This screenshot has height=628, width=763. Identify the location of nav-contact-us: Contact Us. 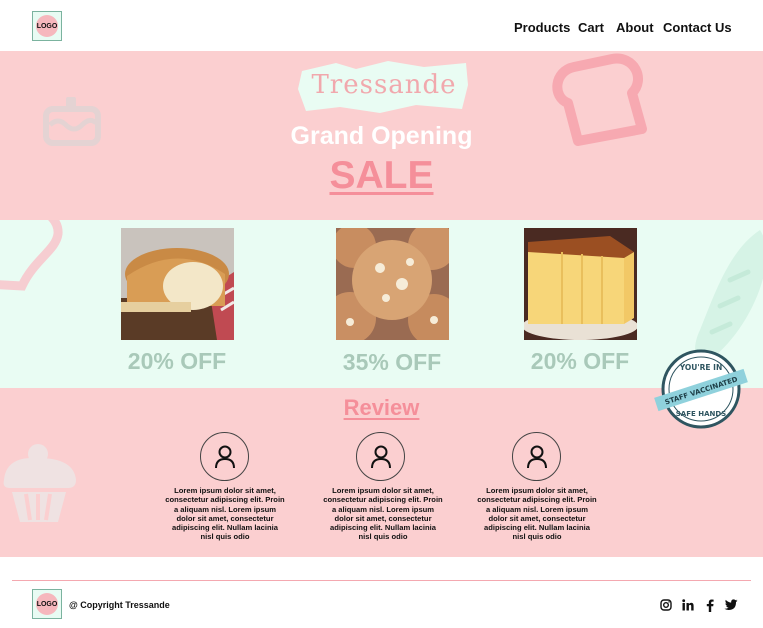
(697, 27).